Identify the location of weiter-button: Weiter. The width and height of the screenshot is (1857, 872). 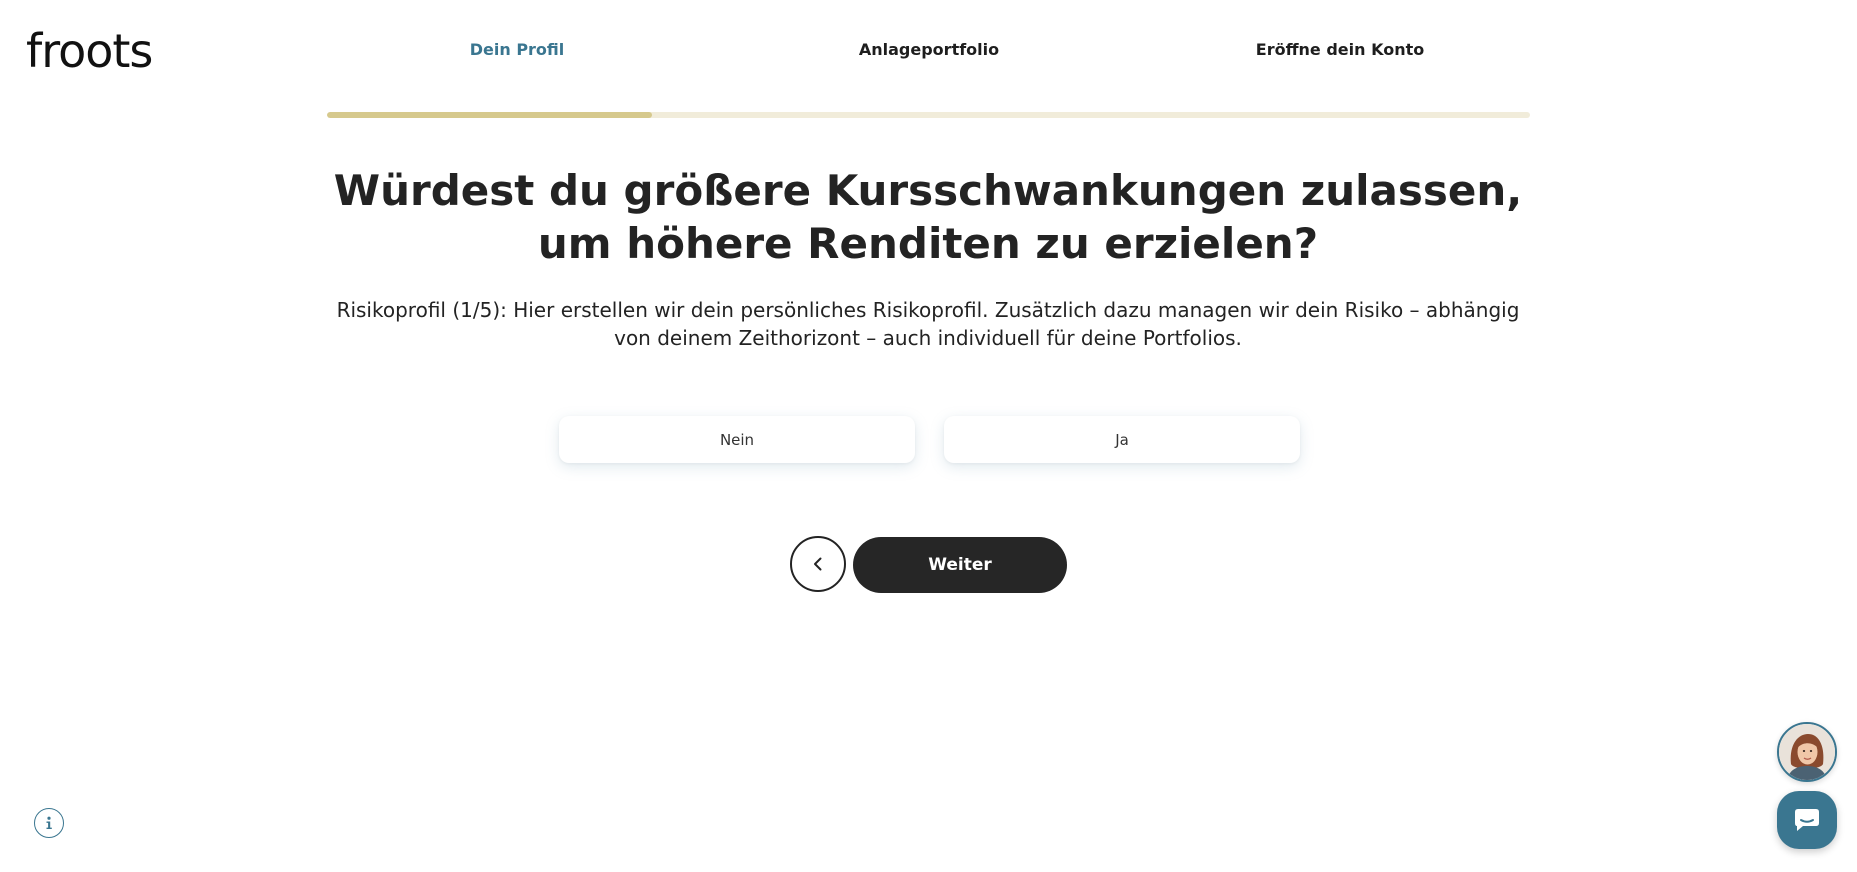
(960, 565).